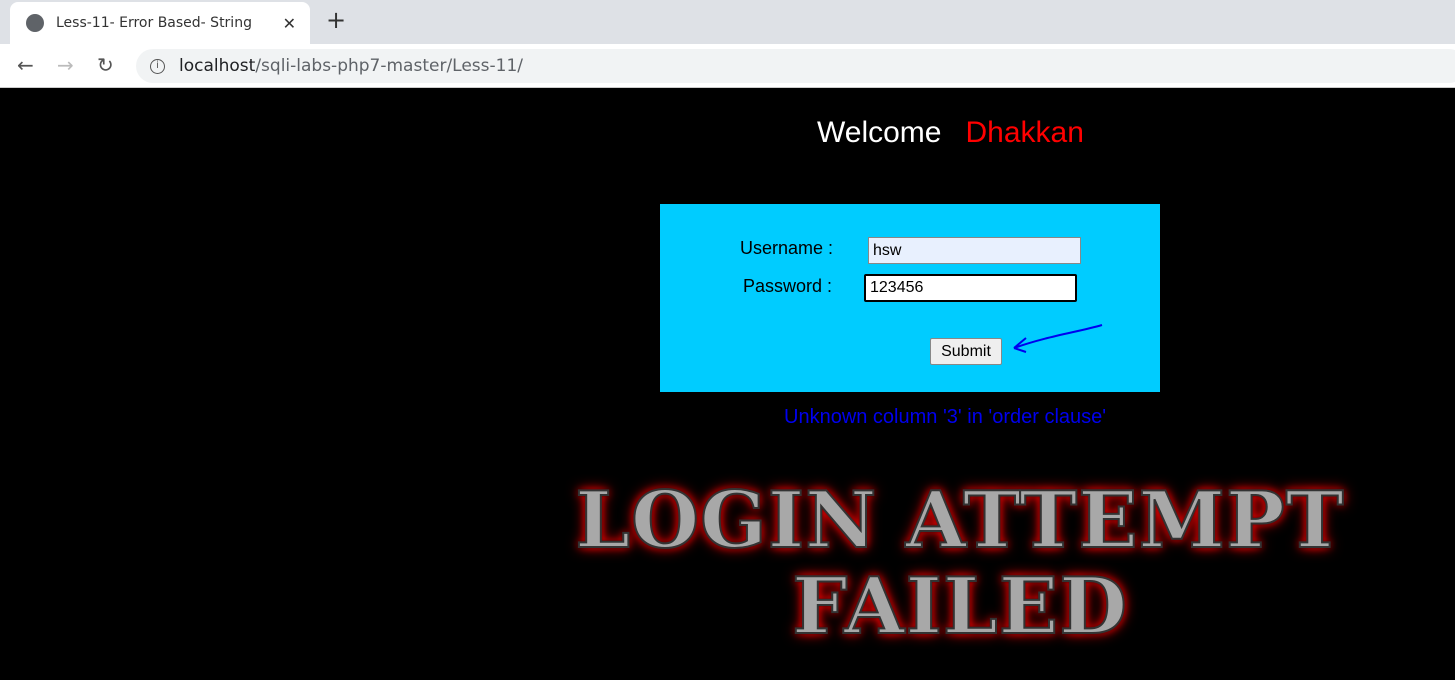 The width and height of the screenshot is (1455, 680). What do you see at coordinates (966, 351) in the screenshot?
I see `submit-button: Submit` at bounding box center [966, 351].